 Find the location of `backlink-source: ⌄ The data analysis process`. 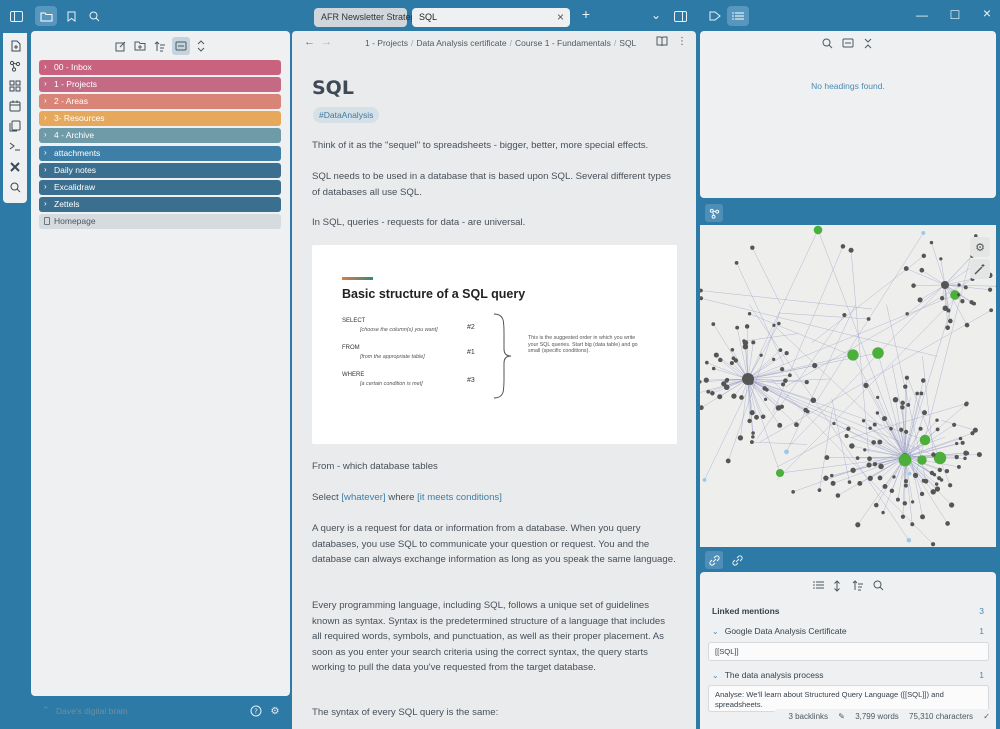

backlink-source: ⌄ The data analysis process is located at coordinates (767, 675).